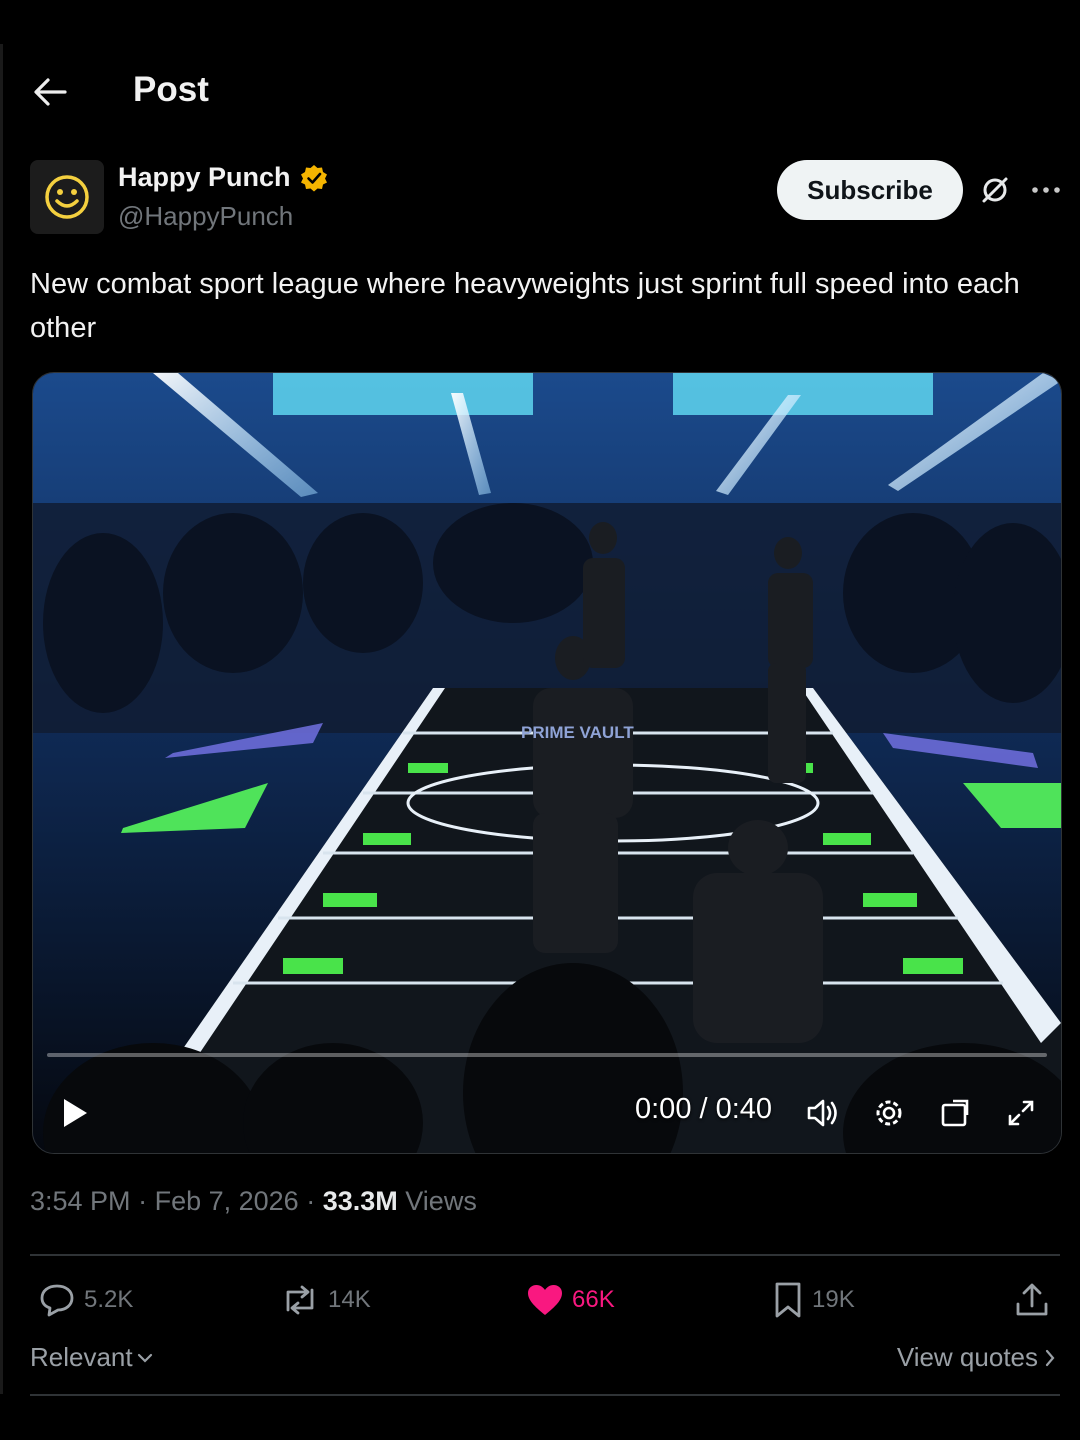  I want to click on post-date: Feb 7, 2026, so click(227, 1201).